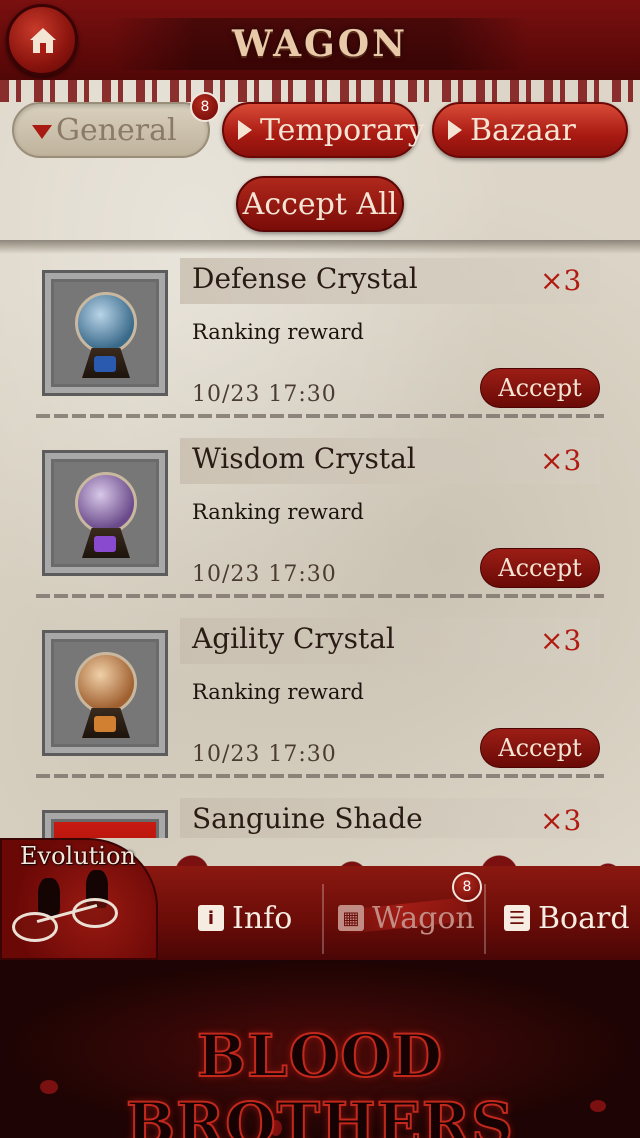 The height and width of the screenshot is (1138, 640). I want to click on boot-gem-icon, so click(105, 724).